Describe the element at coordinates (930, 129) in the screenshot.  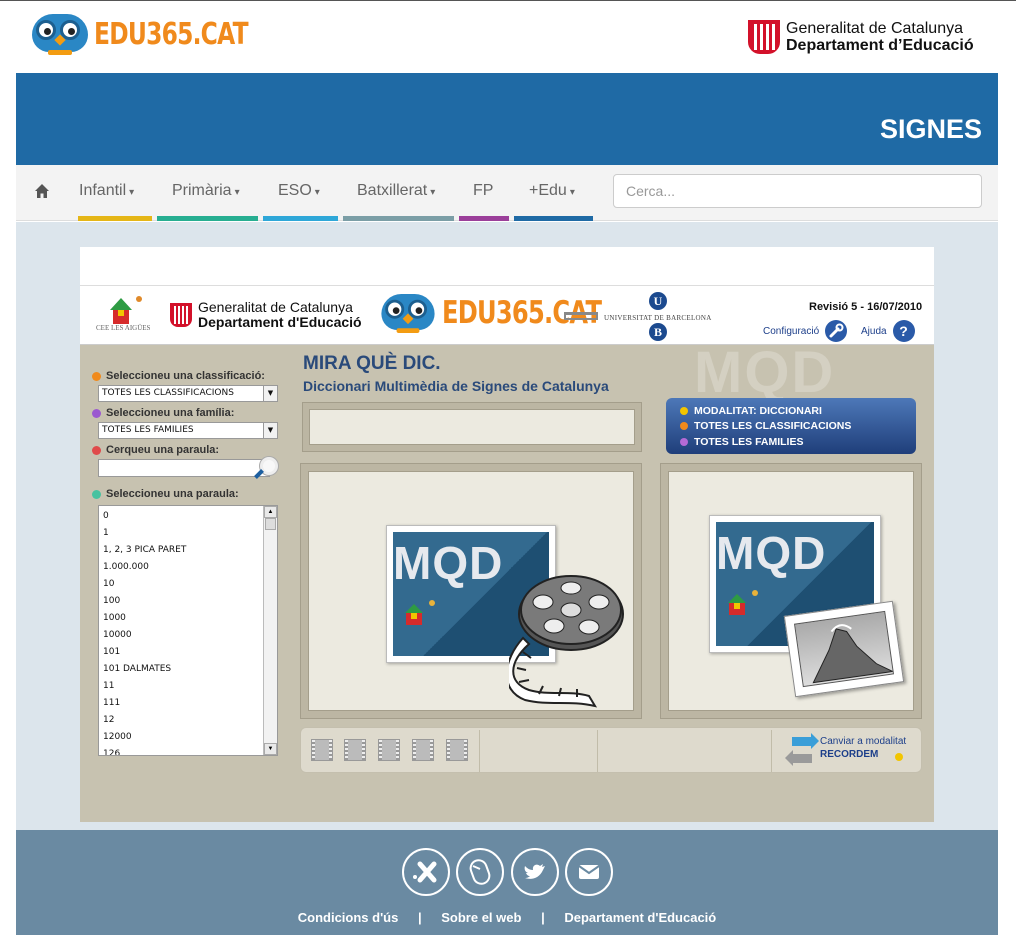
I see `page-title: SIGNES` at that location.